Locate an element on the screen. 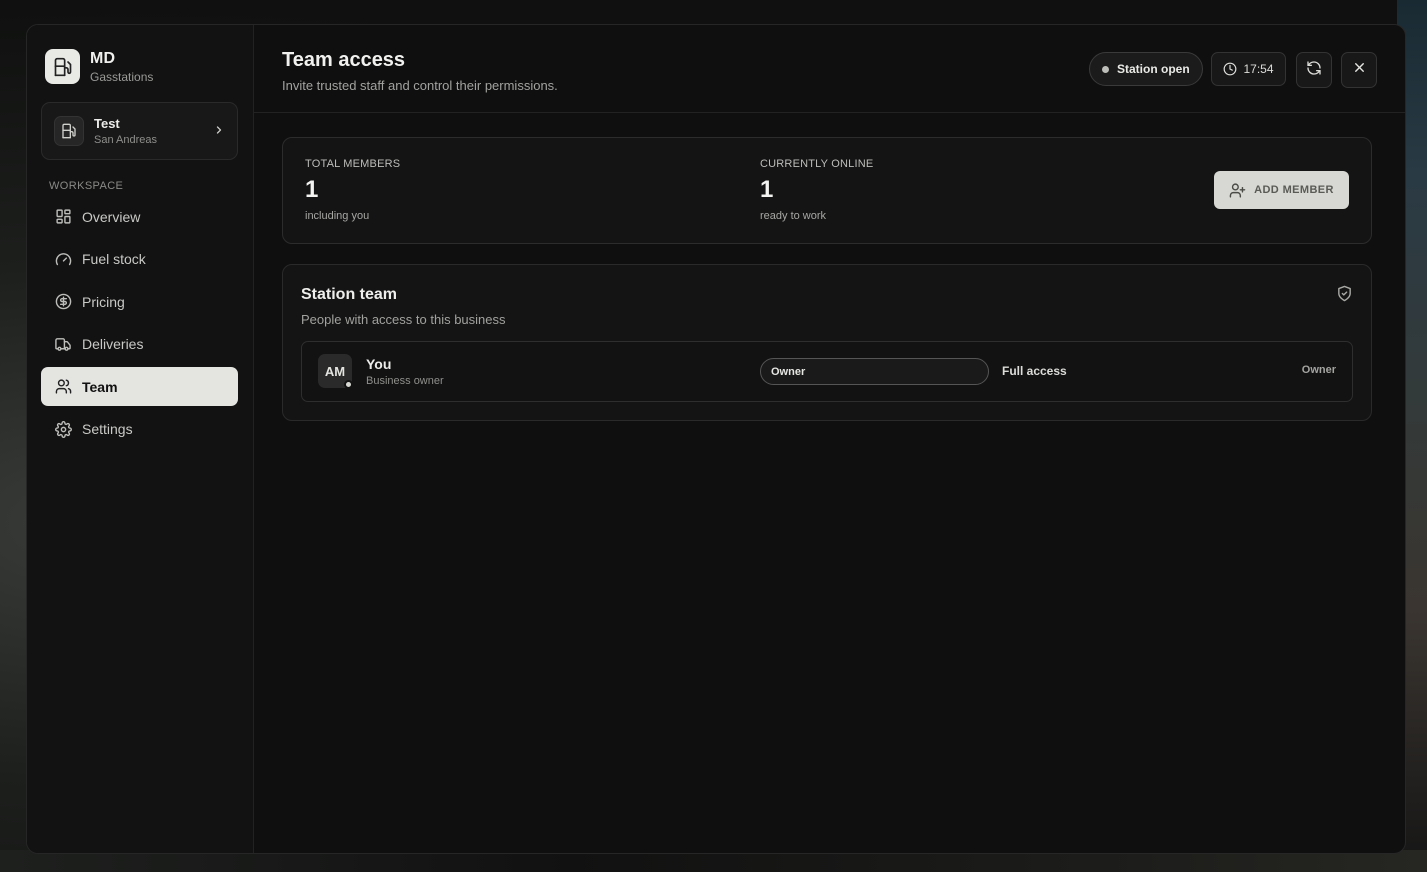  grid-icon is located at coordinates (63, 217).